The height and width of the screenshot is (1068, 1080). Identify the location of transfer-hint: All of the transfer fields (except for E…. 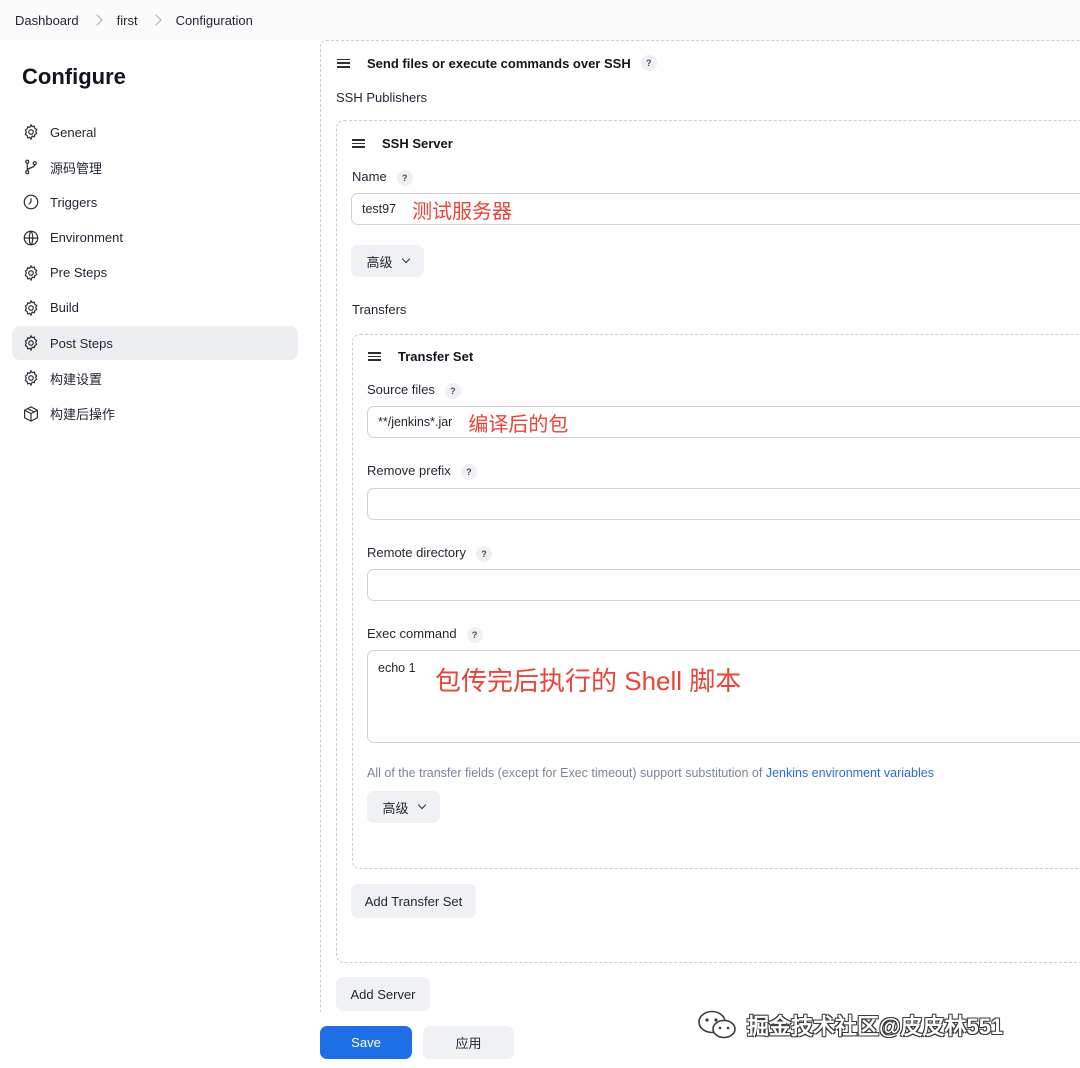
(650, 773).